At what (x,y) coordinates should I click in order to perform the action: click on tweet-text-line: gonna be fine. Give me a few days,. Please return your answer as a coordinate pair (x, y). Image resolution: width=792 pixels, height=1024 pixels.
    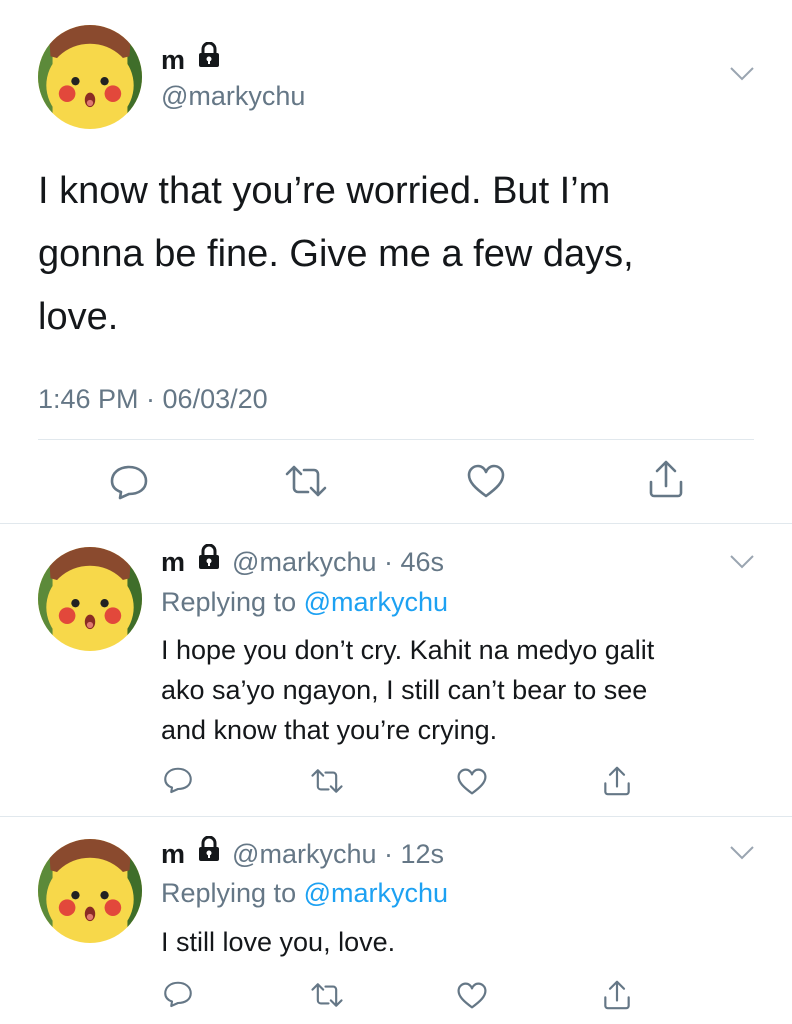
    Looking at the image, I should click on (336, 254).